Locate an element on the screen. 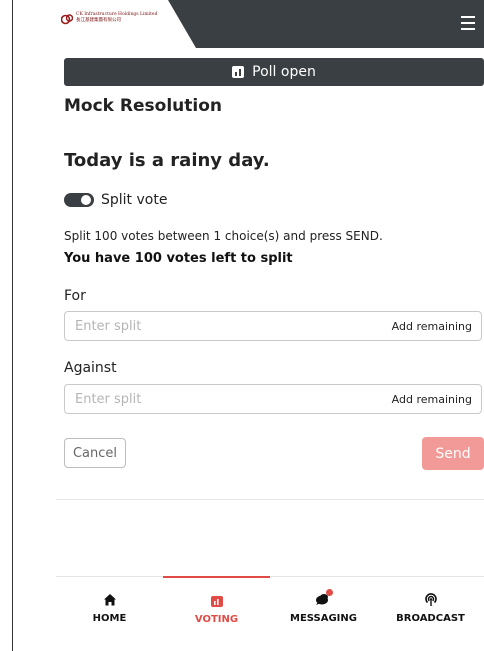 The image size is (484, 651). nav-item-broadcast: BROADCAST is located at coordinates (430, 606).